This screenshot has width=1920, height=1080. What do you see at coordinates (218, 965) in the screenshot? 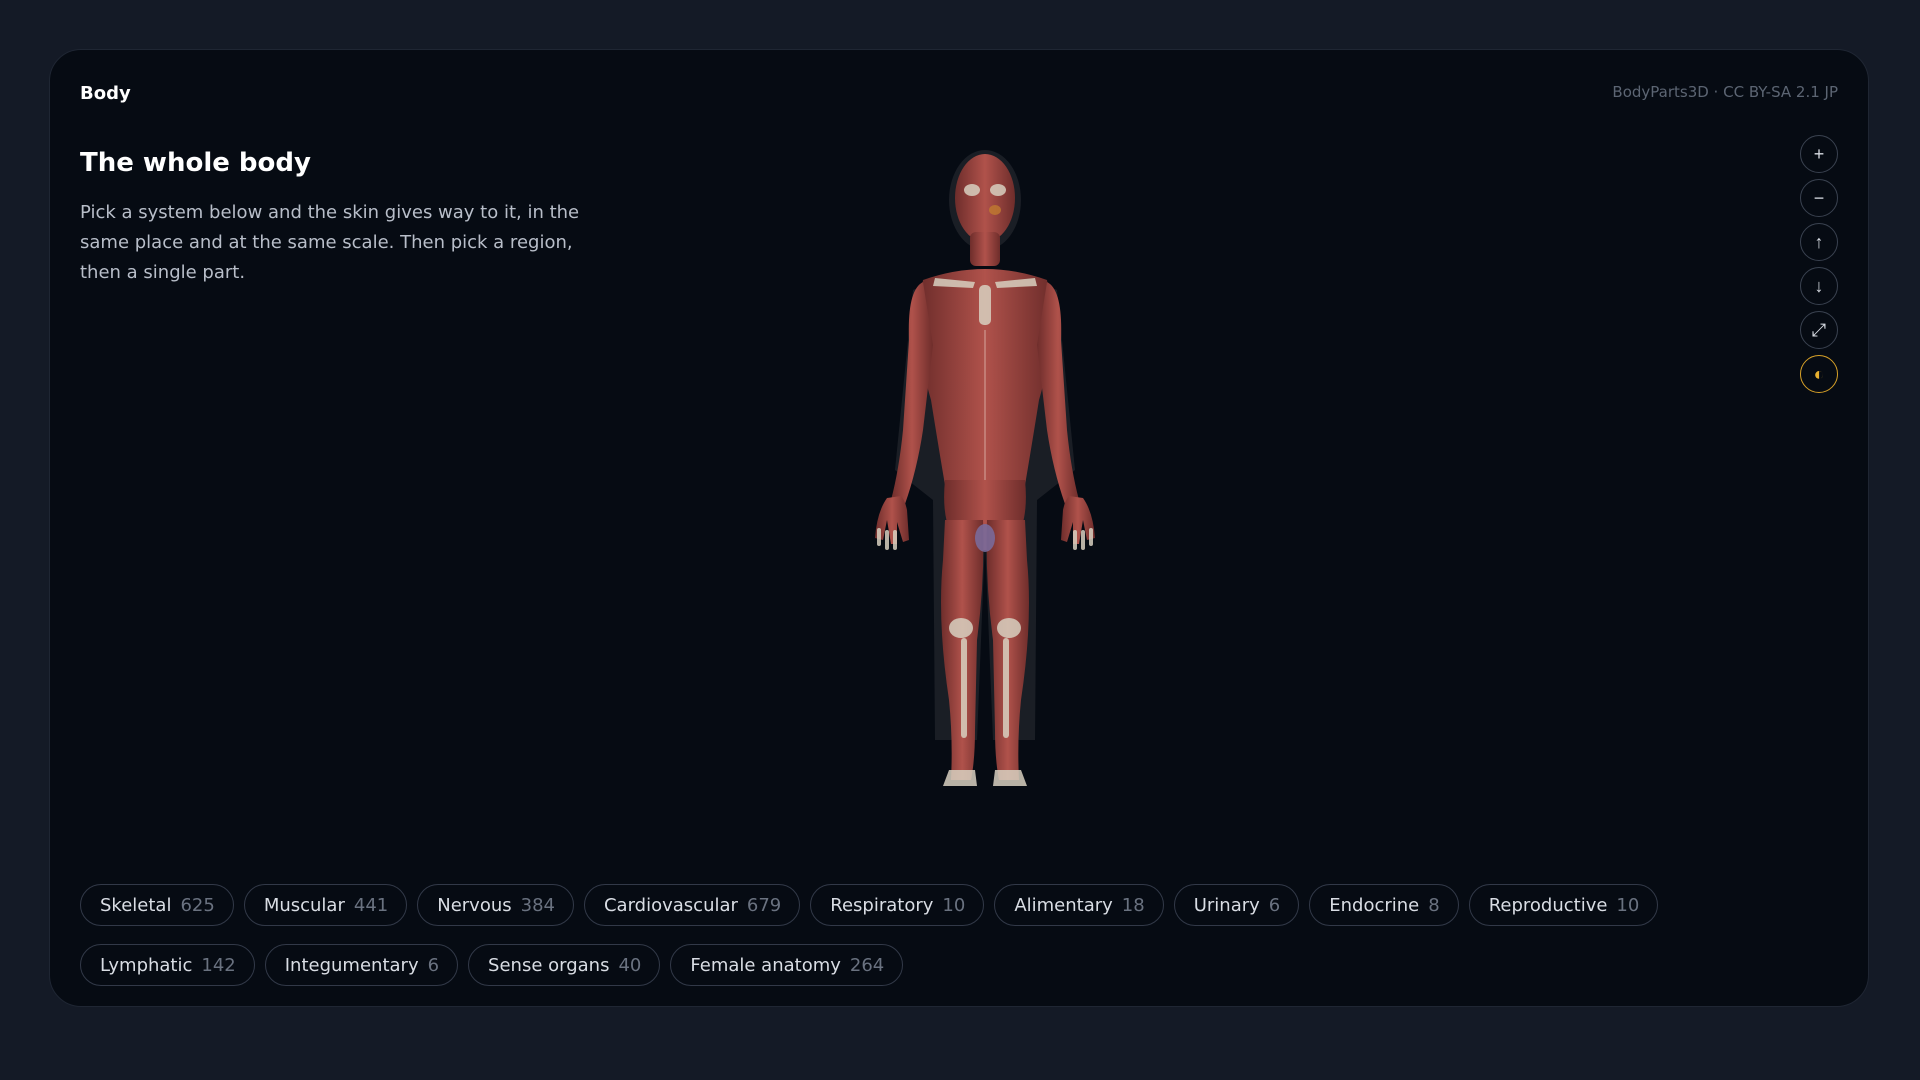
I see `chip-count: 142` at bounding box center [218, 965].